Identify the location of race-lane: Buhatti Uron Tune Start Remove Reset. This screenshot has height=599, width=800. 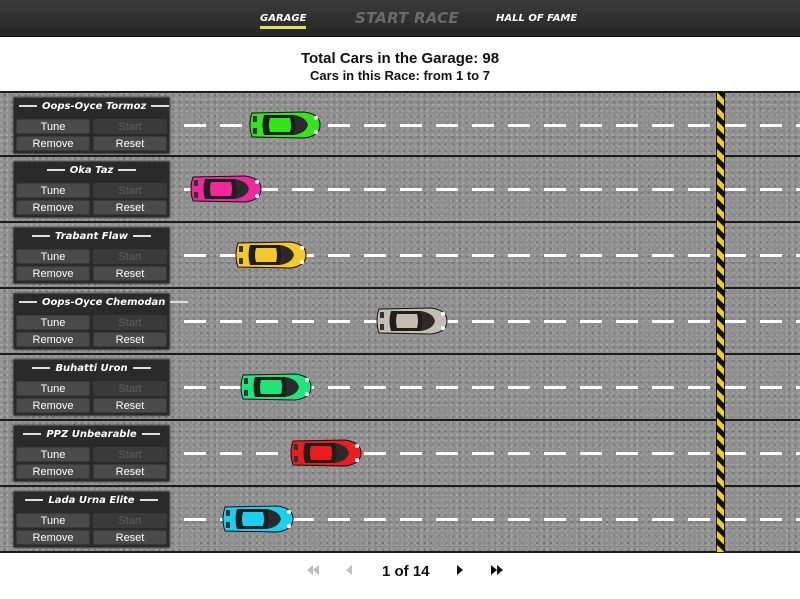
(400, 388).